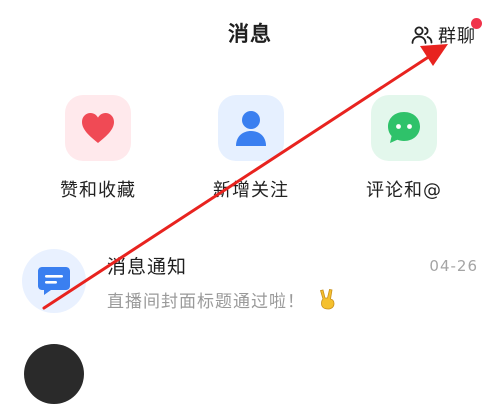 The image size is (500, 404). I want to click on likes-tile, so click(98, 128).